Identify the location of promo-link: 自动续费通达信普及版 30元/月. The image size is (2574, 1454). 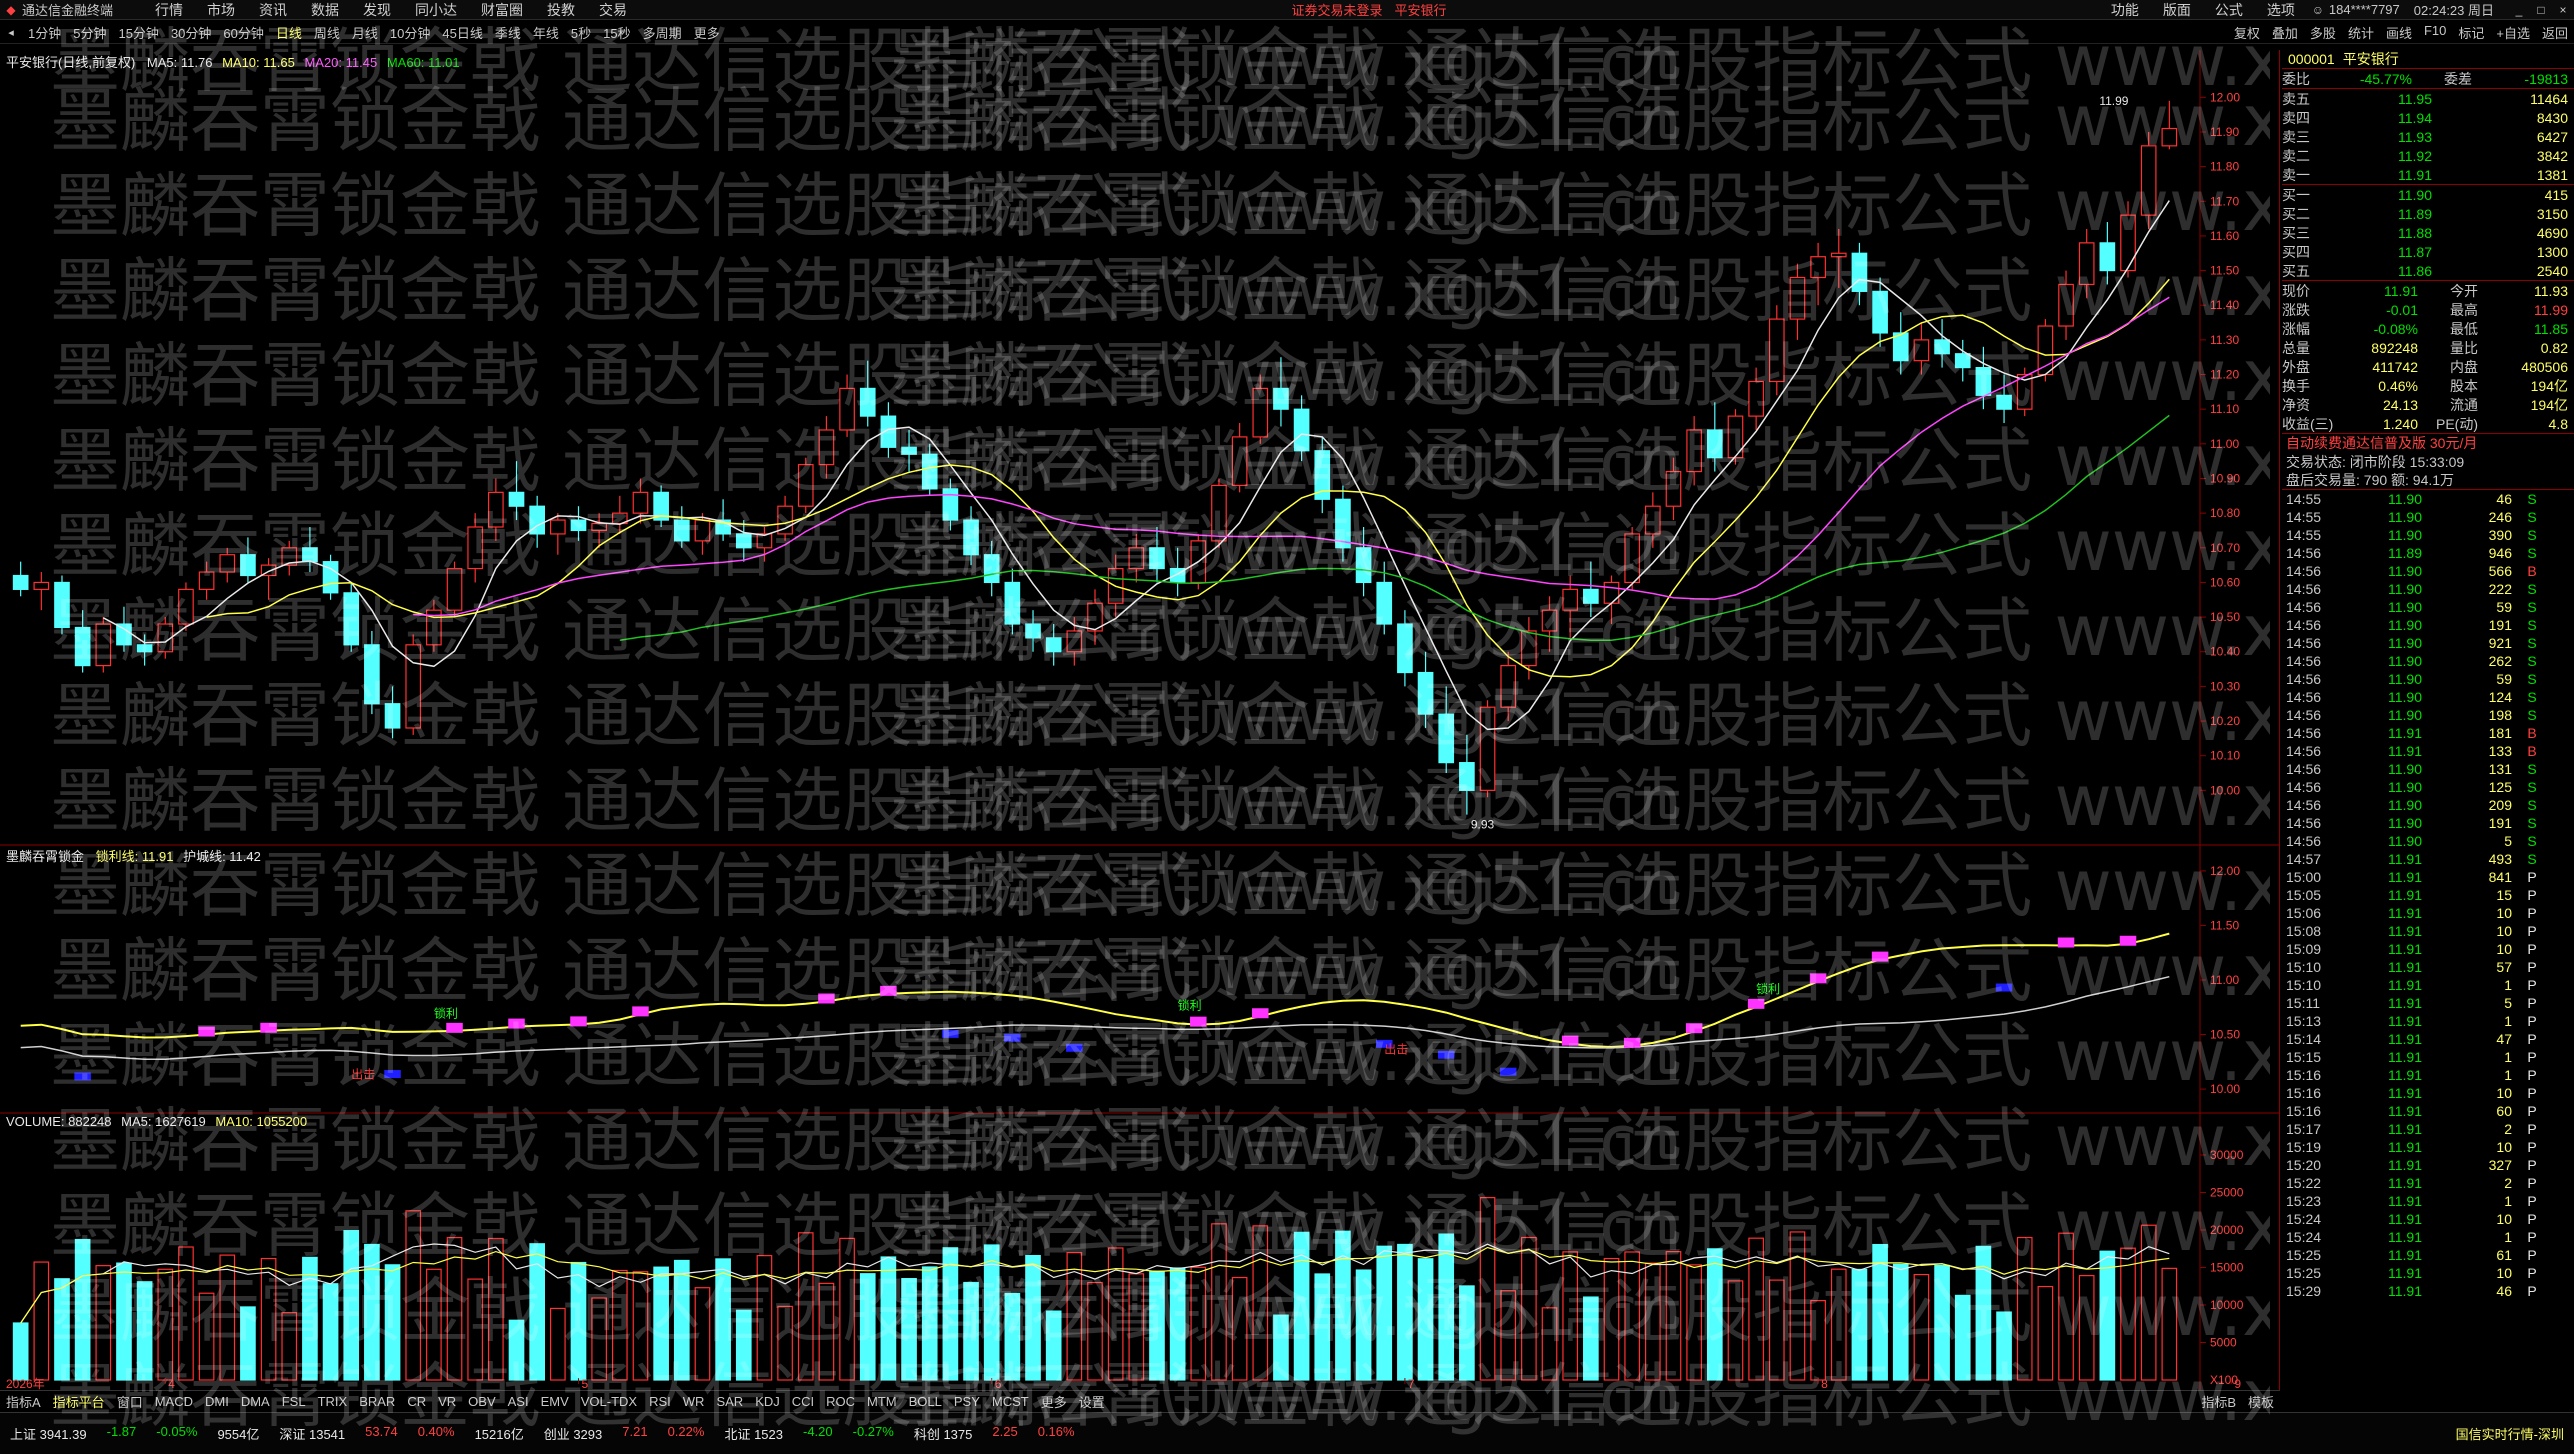
(2428, 442).